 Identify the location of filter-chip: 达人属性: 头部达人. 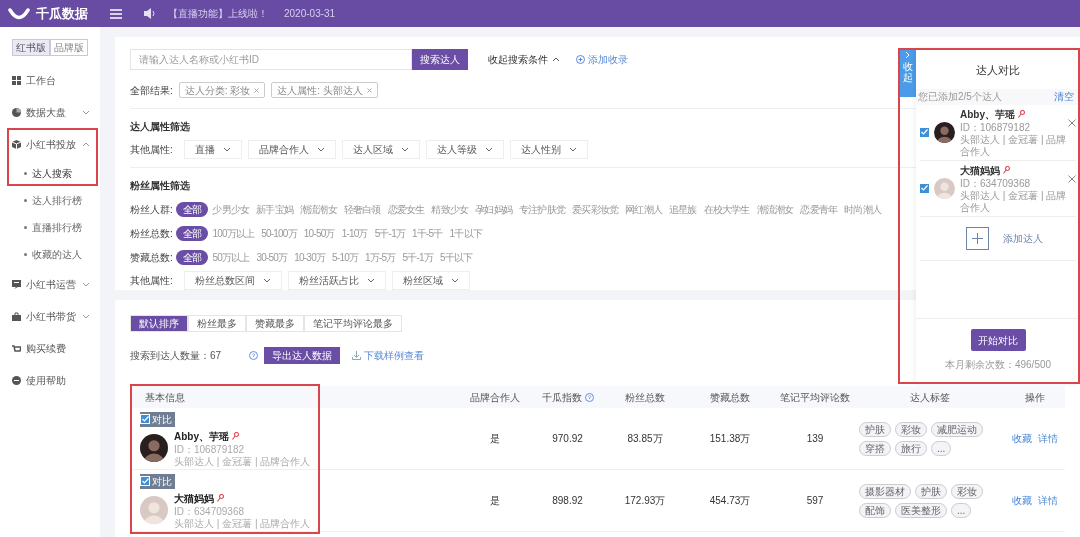
(324, 90).